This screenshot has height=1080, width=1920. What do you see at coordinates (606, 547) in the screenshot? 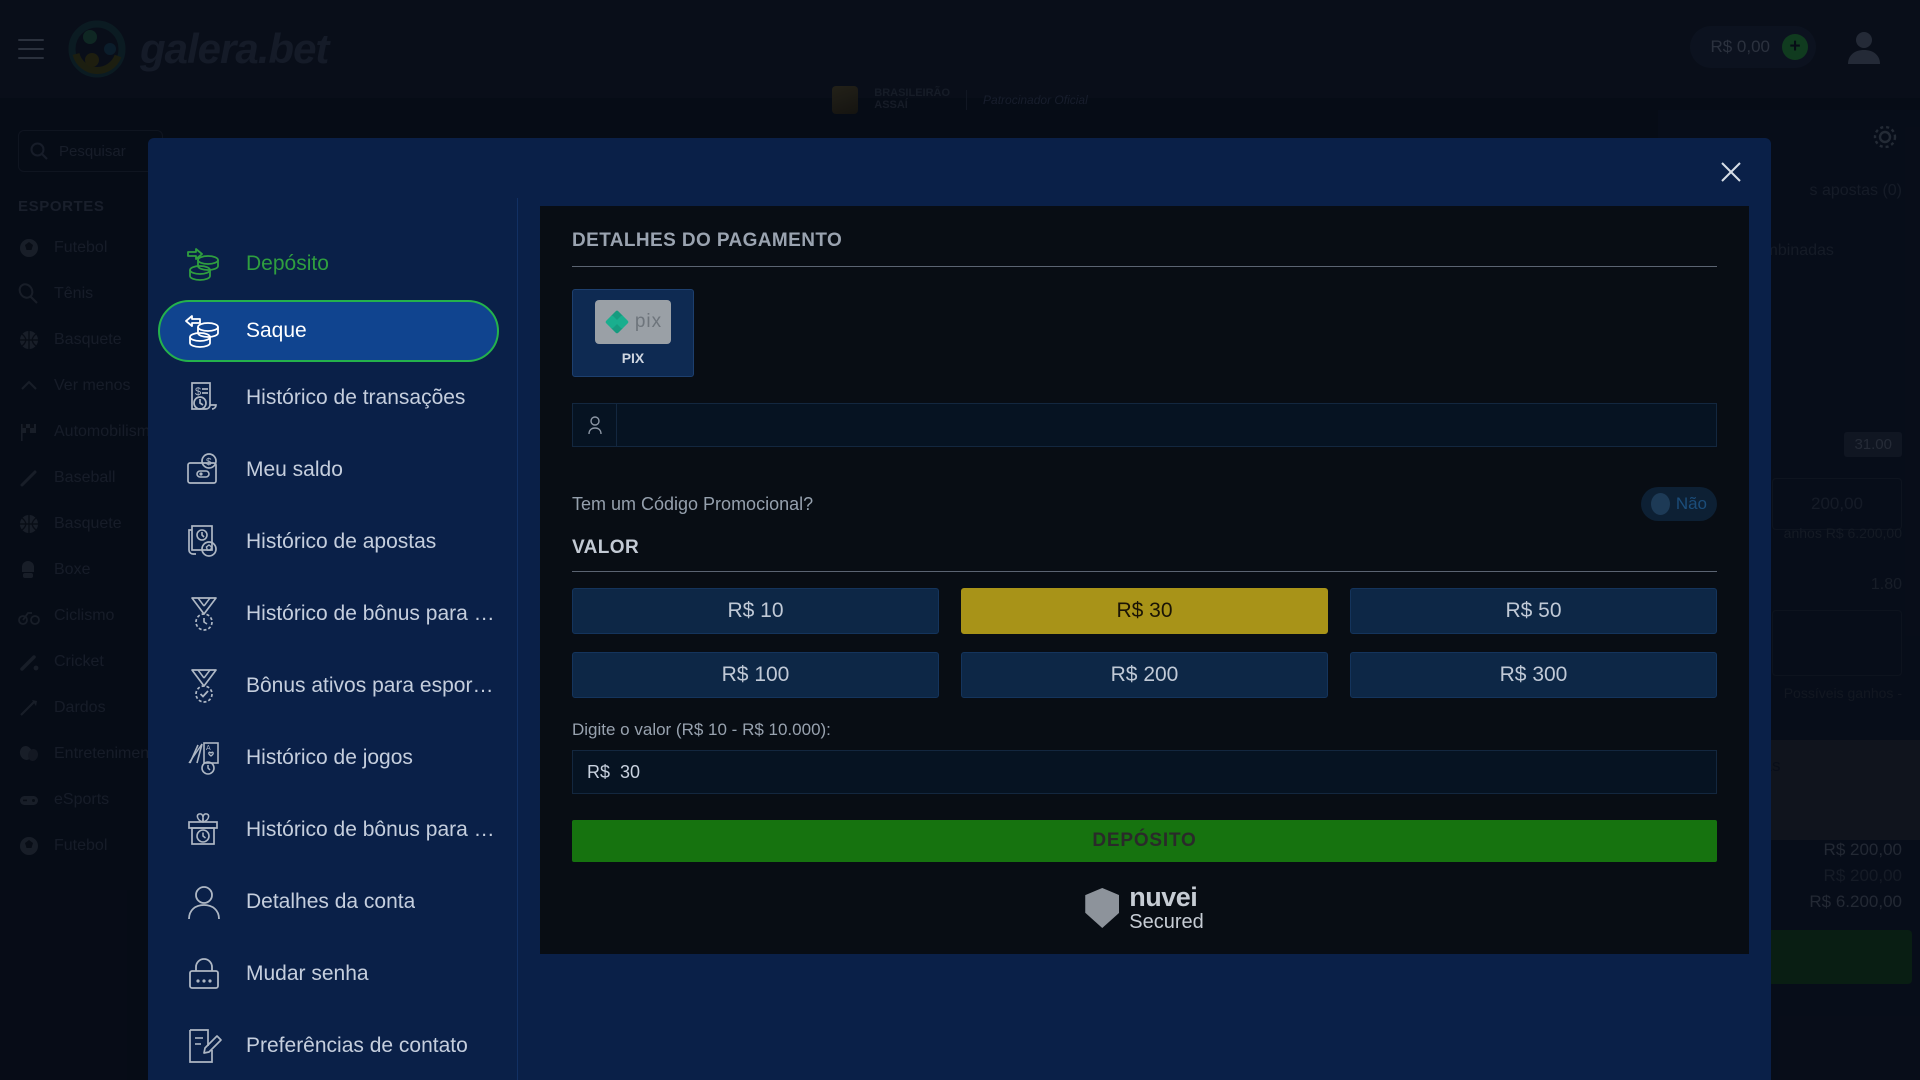
I see `valor-section-title: VALOR` at bounding box center [606, 547].